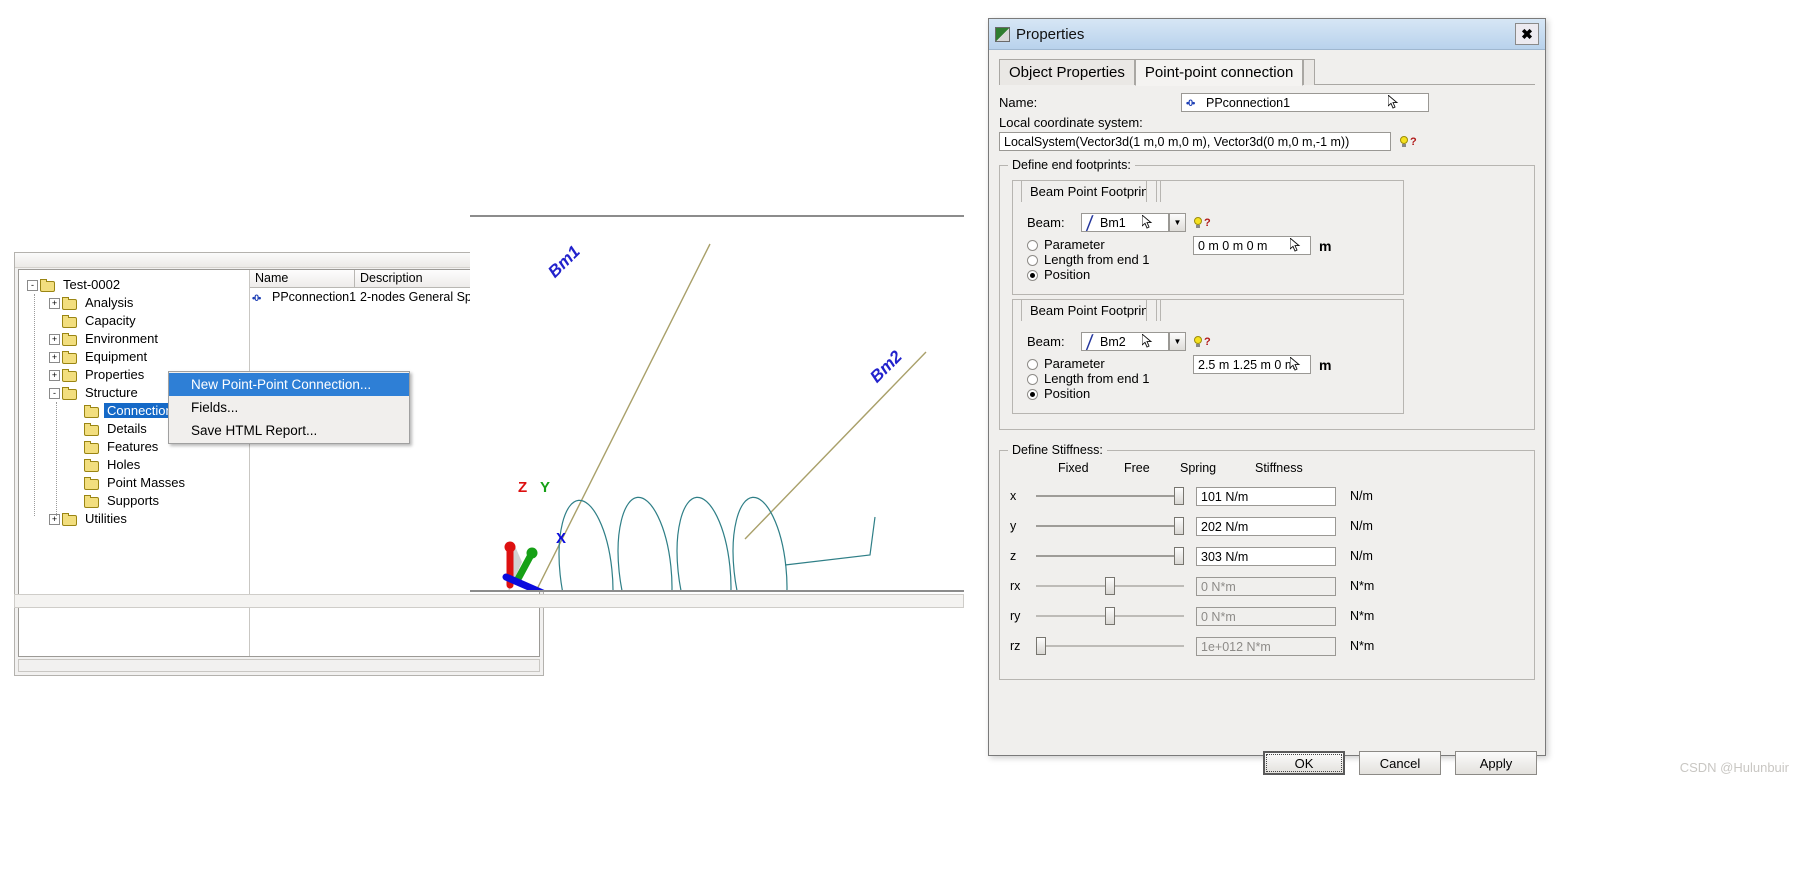 This screenshot has height=889, width=1803. I want to click on tree-item-supports: Supports, so click(116, 501).